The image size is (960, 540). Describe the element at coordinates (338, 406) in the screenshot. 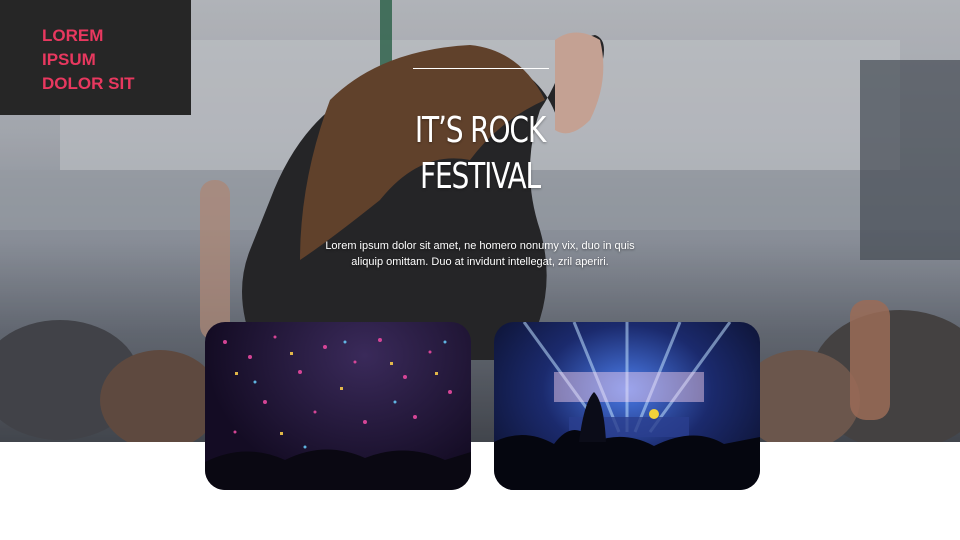

I see `confetti-crowd-photo` at that location.